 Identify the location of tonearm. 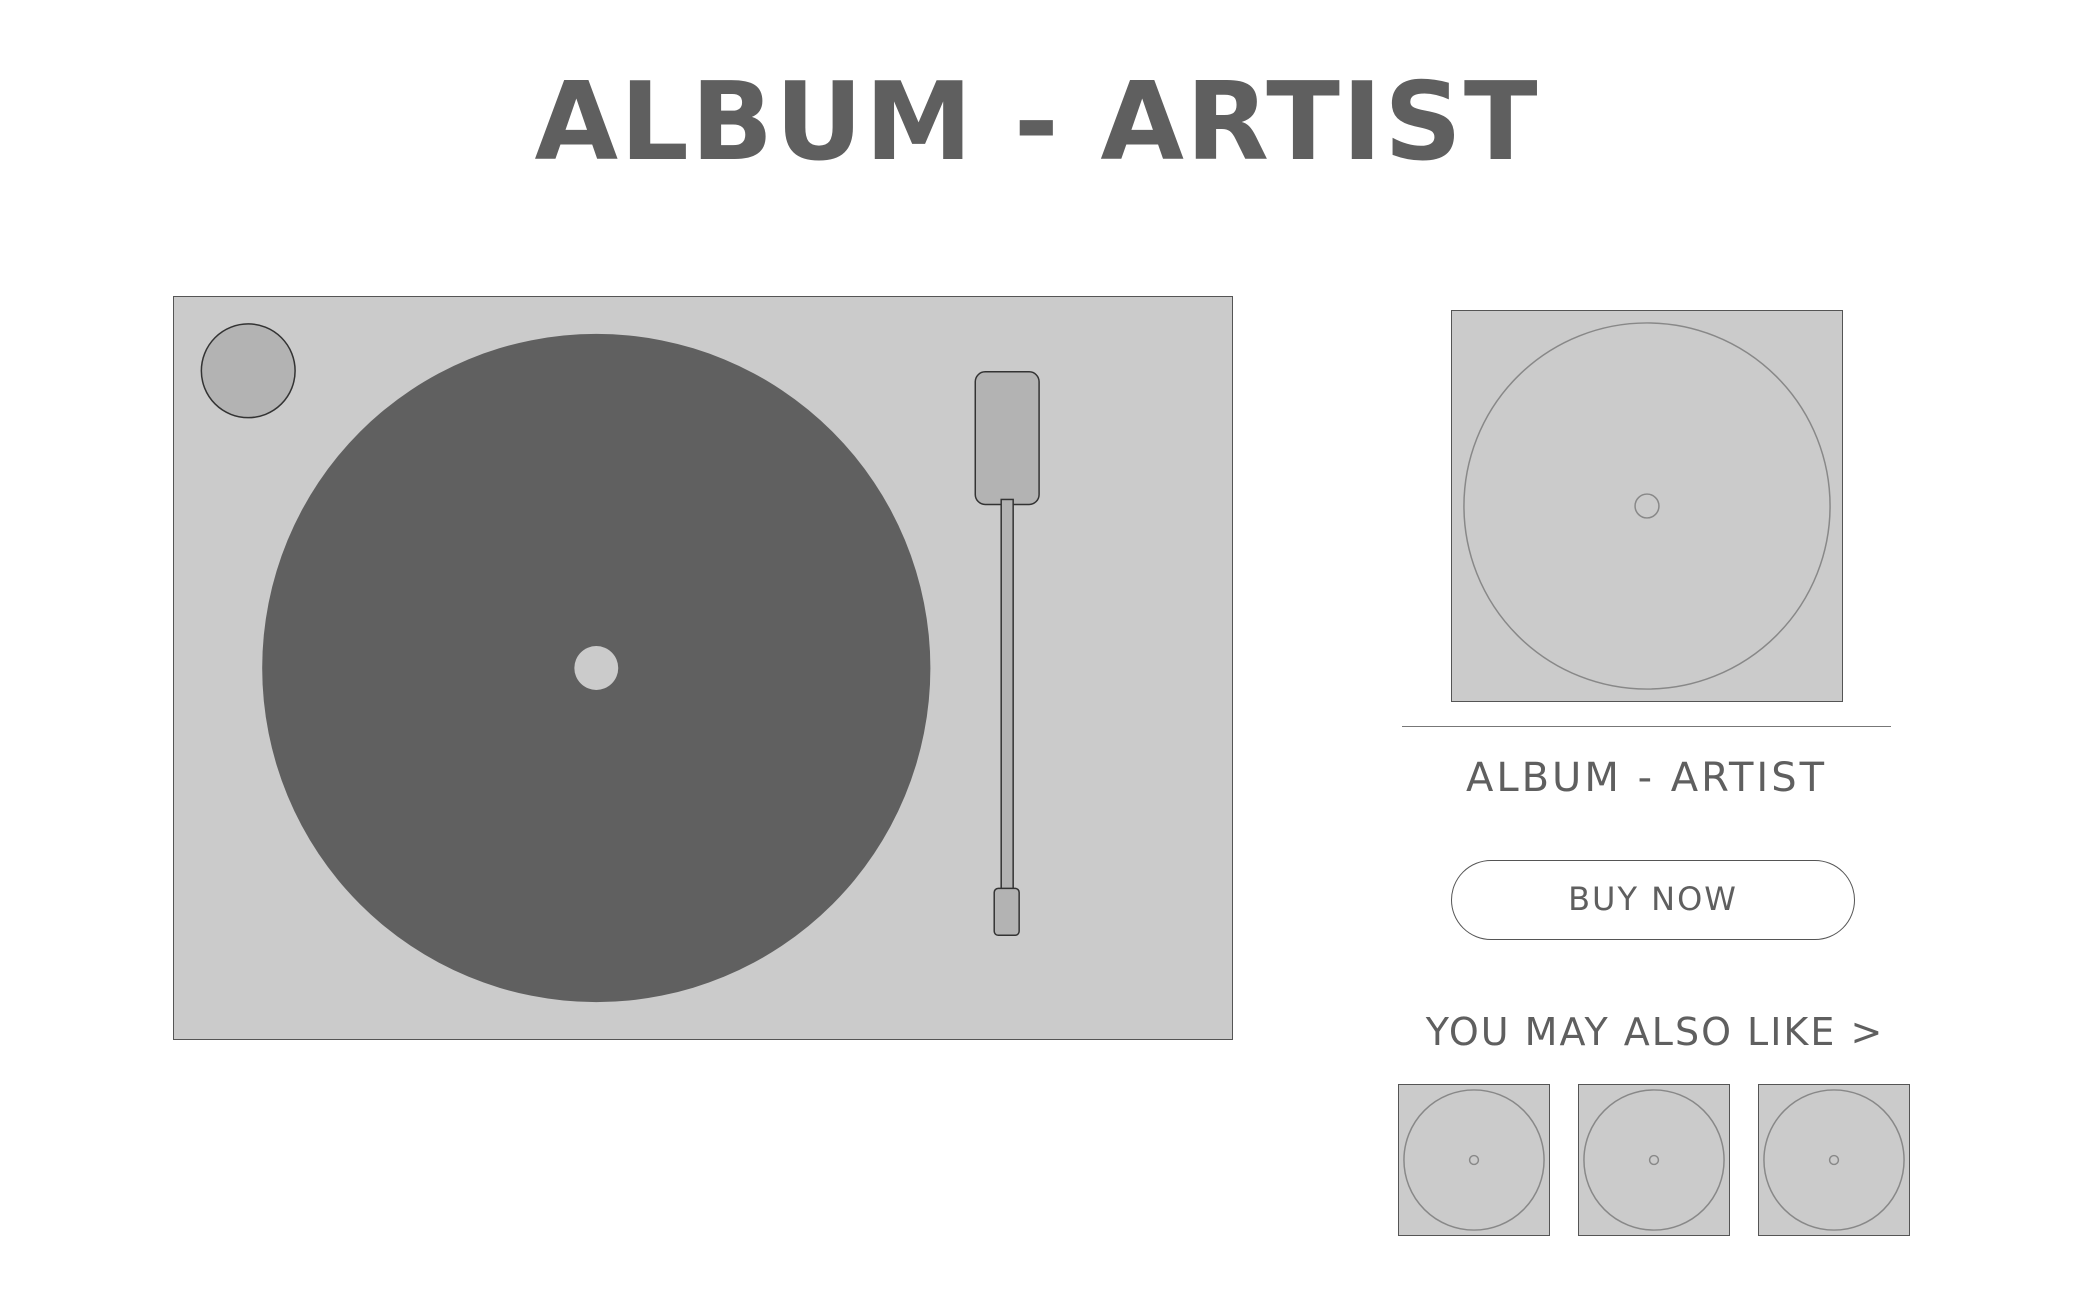
(1007, 654).